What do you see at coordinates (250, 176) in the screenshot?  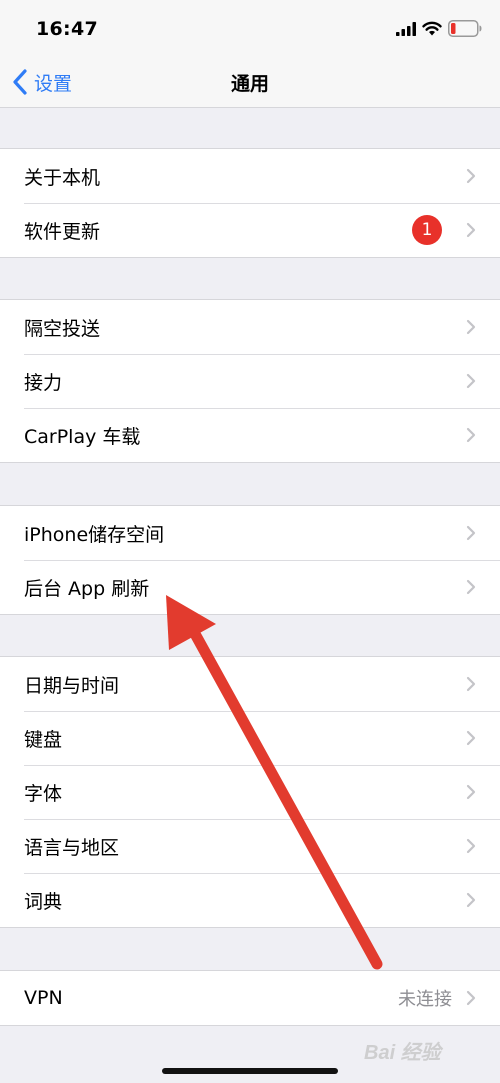 I see `row-about: 关于本机` at bounding box center [250, 176].